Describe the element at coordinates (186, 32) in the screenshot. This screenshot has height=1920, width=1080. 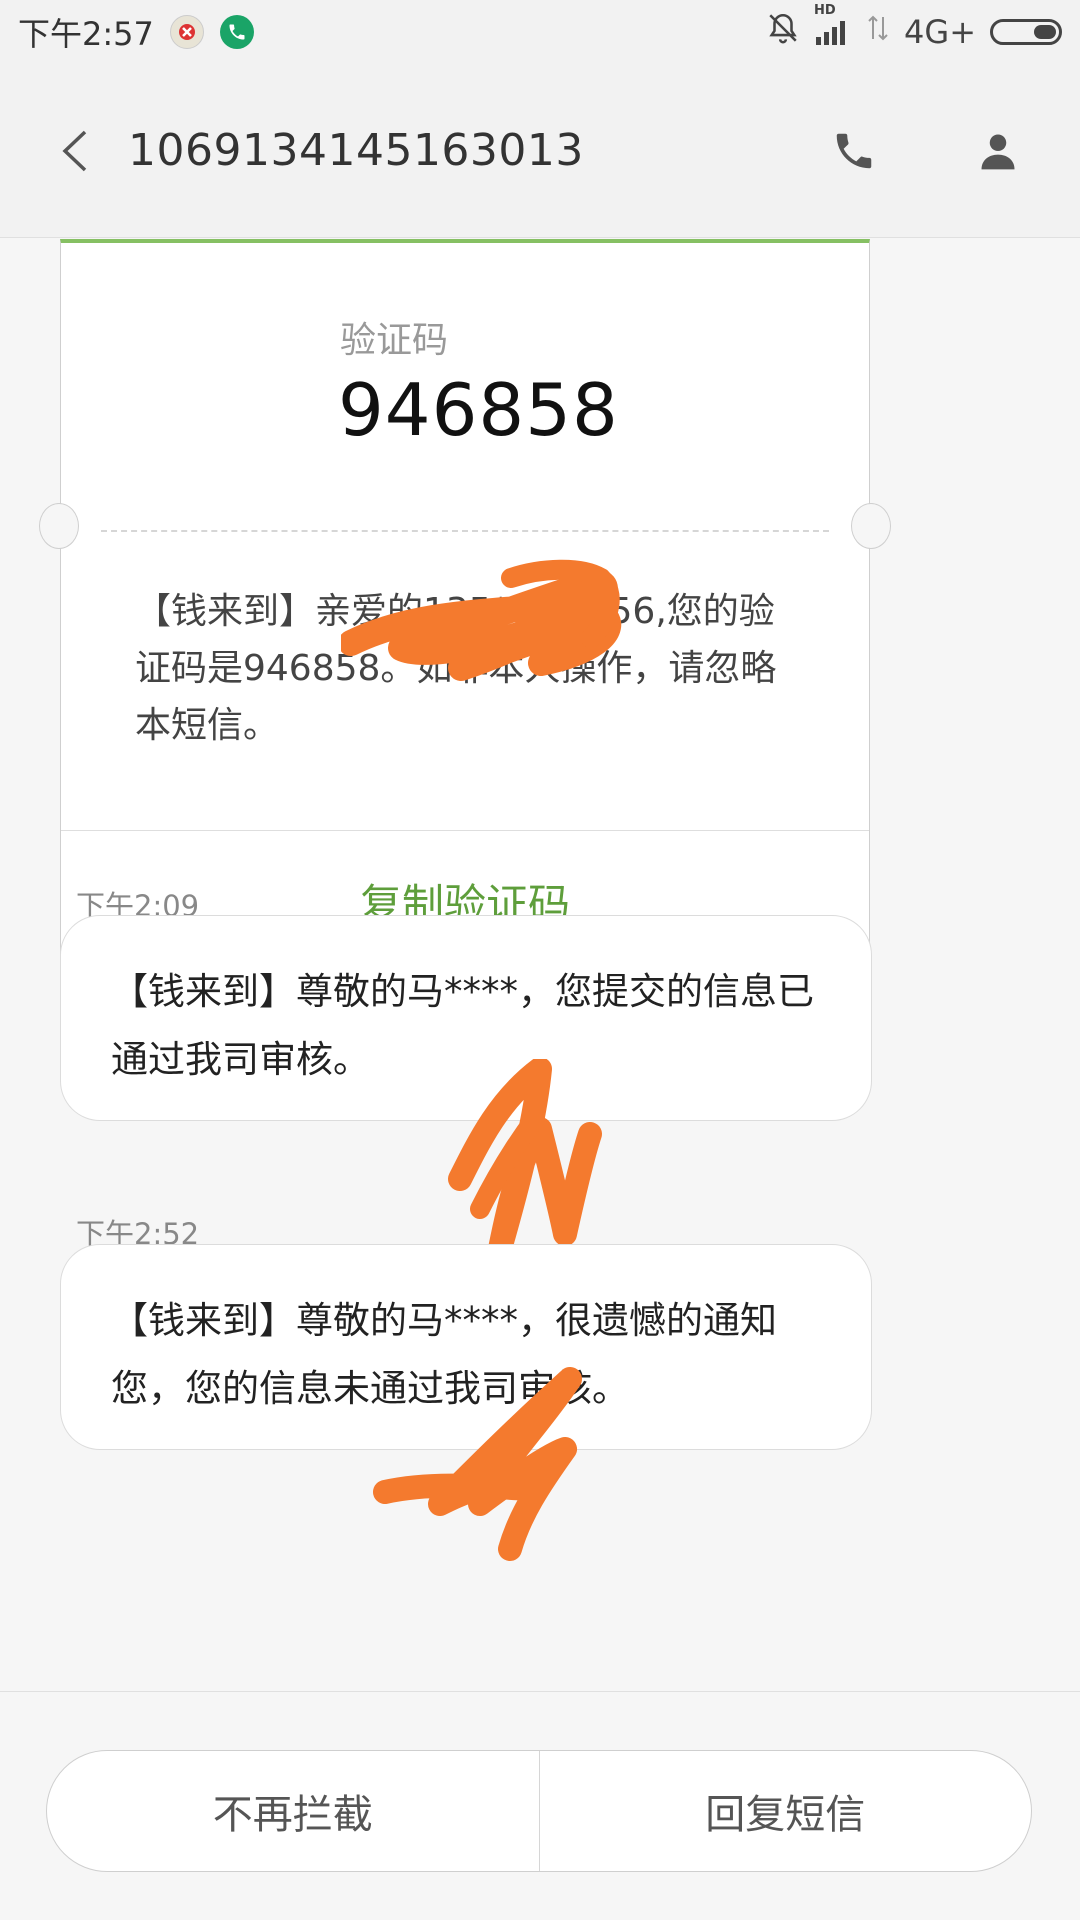
I see `app-notification-icon` at that location.